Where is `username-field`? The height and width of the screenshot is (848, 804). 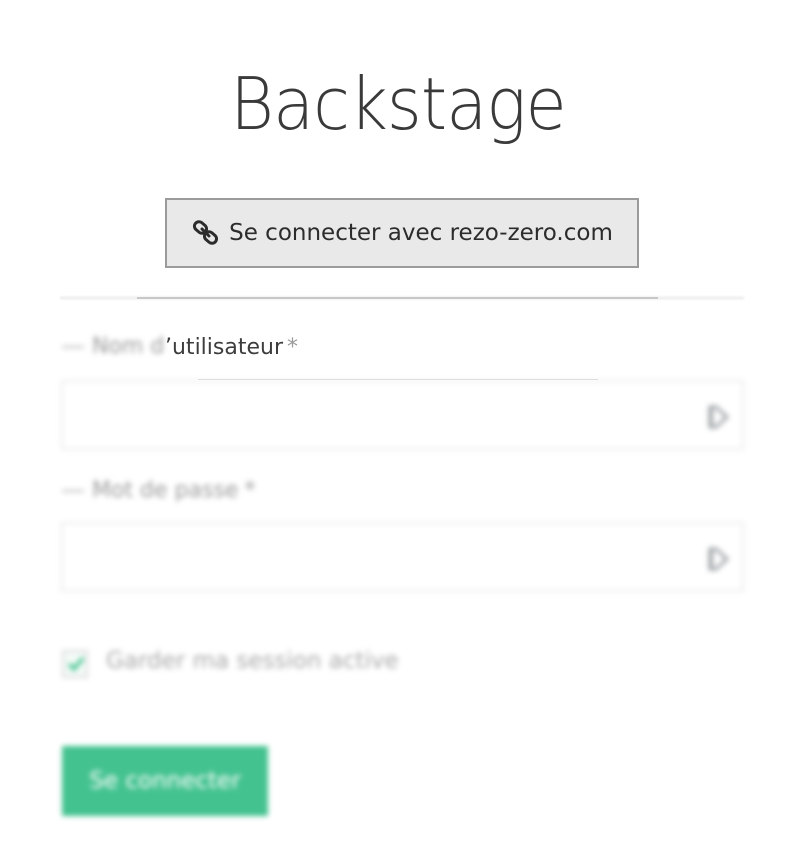 username-field is located at coordinates (402, 415).